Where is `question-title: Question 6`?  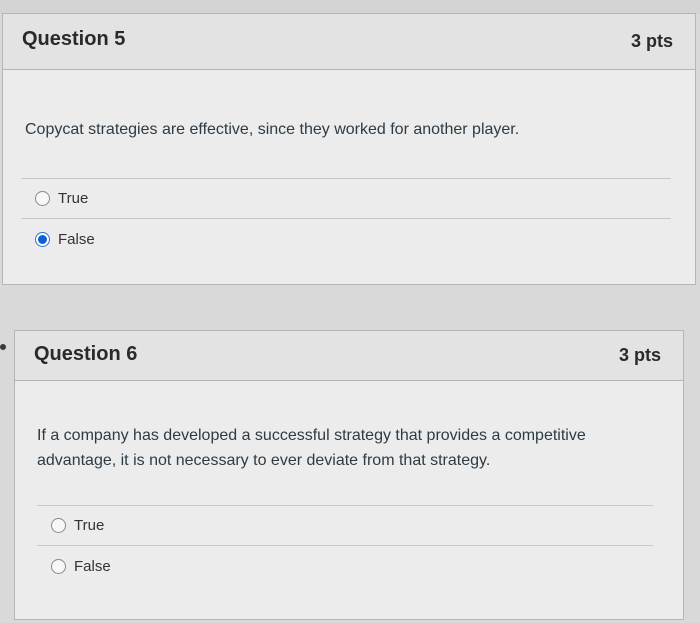 question-title: Question 6 is located at coordinates (86, 354).